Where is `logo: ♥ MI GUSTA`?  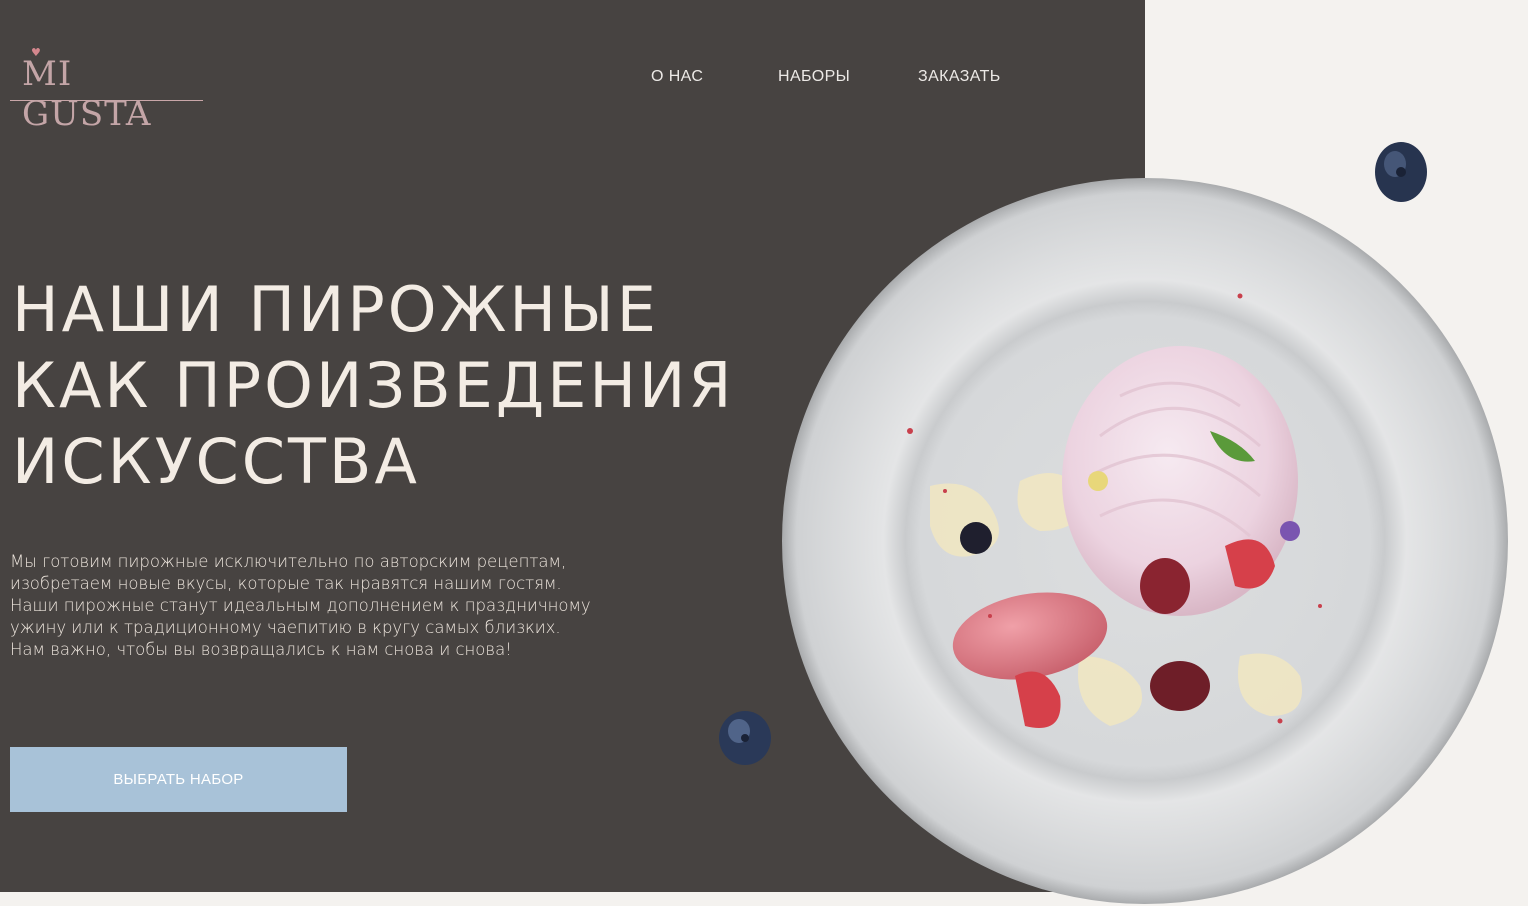
logo: ♥ MI GUSTA is located at coordinates (106, 90).